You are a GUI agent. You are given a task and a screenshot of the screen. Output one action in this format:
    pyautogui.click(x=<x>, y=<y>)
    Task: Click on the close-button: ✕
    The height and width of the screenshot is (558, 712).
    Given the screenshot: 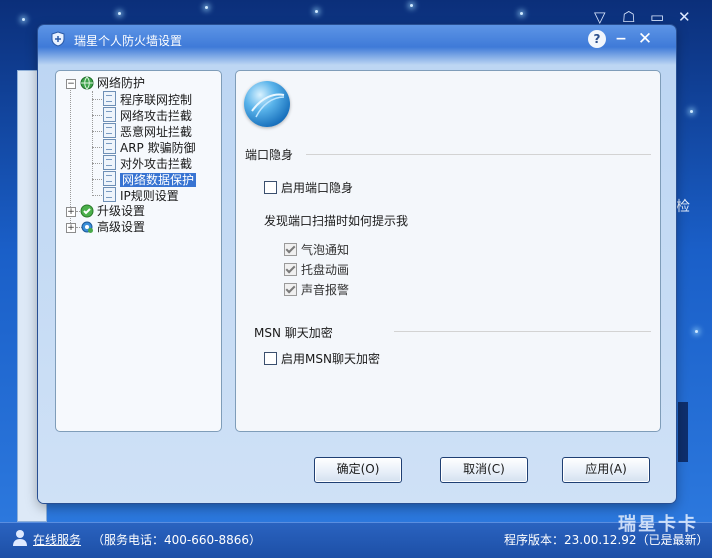 What is the action you would take?
    pyautogui.click(x=645, y=39)
    